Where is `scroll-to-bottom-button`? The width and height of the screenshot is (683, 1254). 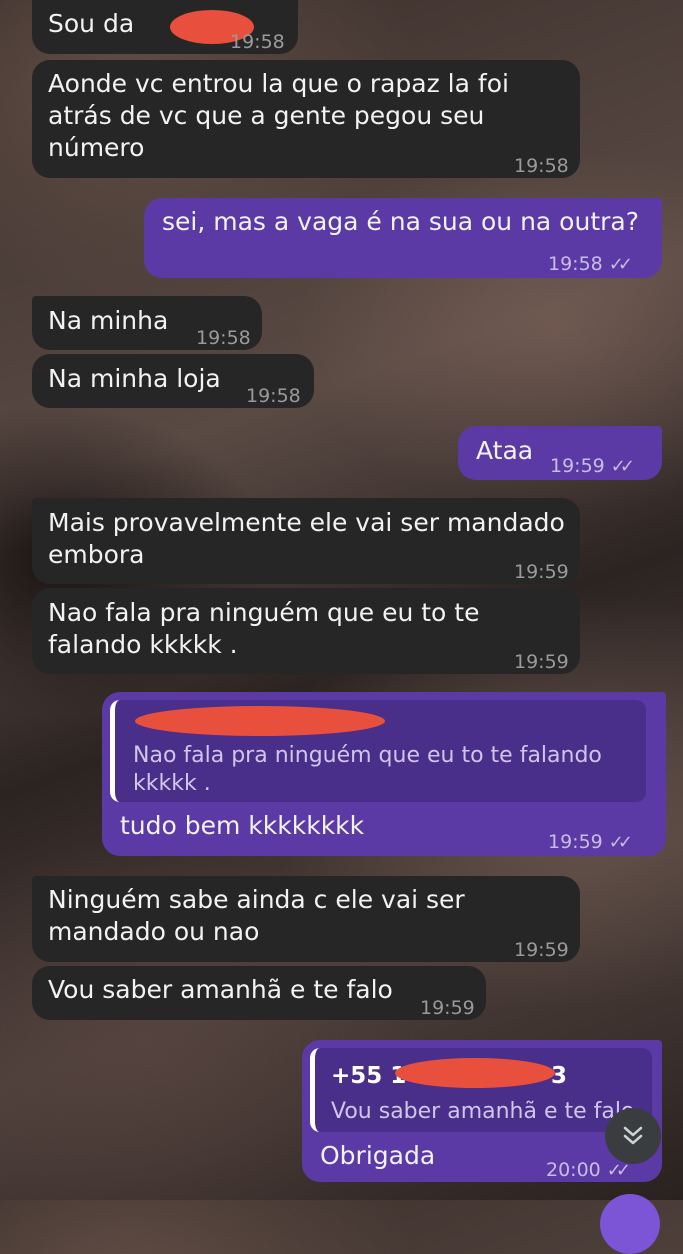 scroll-to-bottom-button is located at coordinates (633, 1136).